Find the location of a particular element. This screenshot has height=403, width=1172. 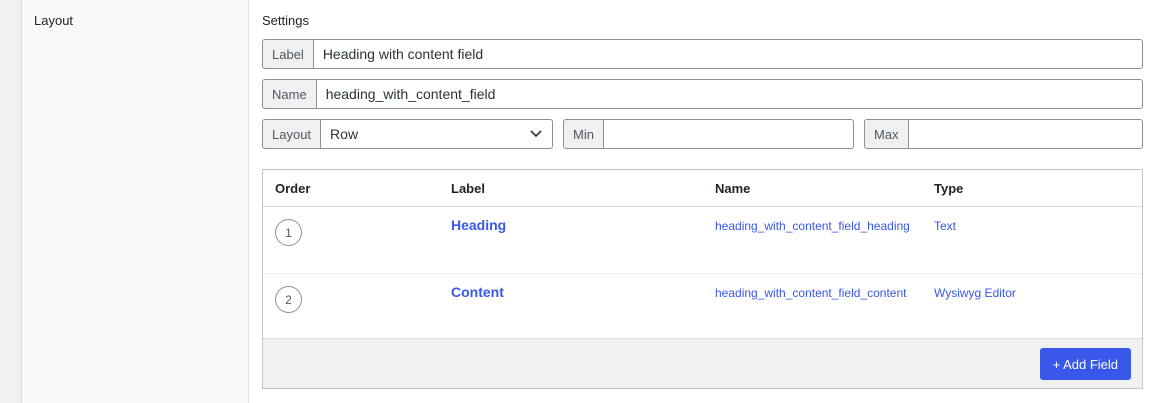

layout-field-prefix: Layout is located at coordinates (292, 134).